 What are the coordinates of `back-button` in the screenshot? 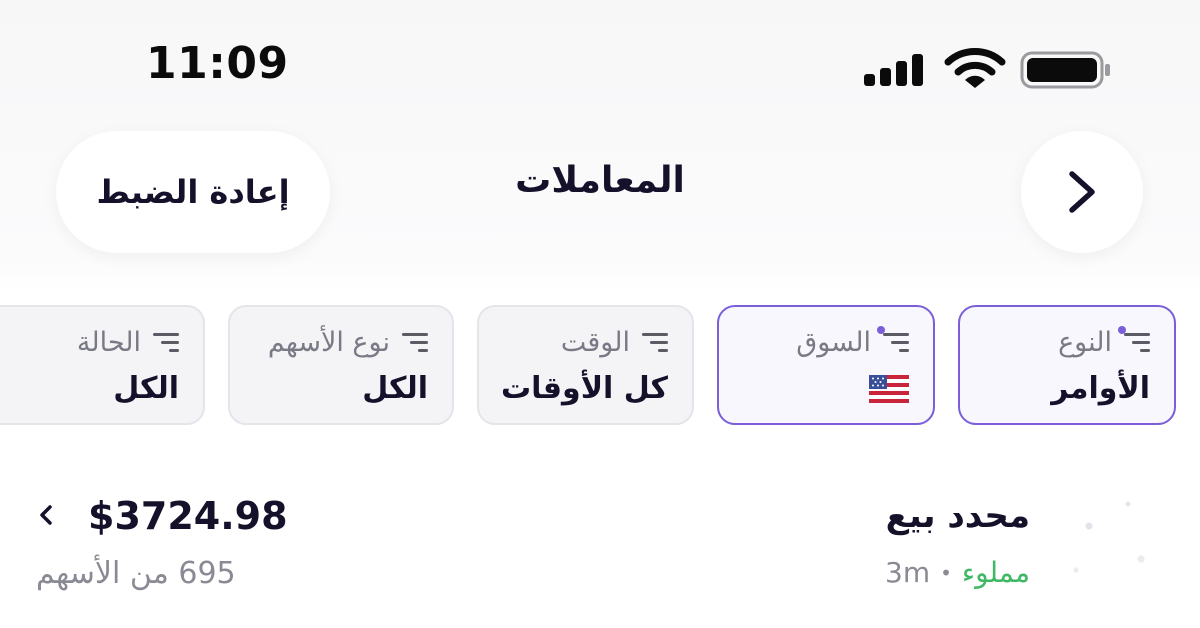 It's located at (1082, 192).